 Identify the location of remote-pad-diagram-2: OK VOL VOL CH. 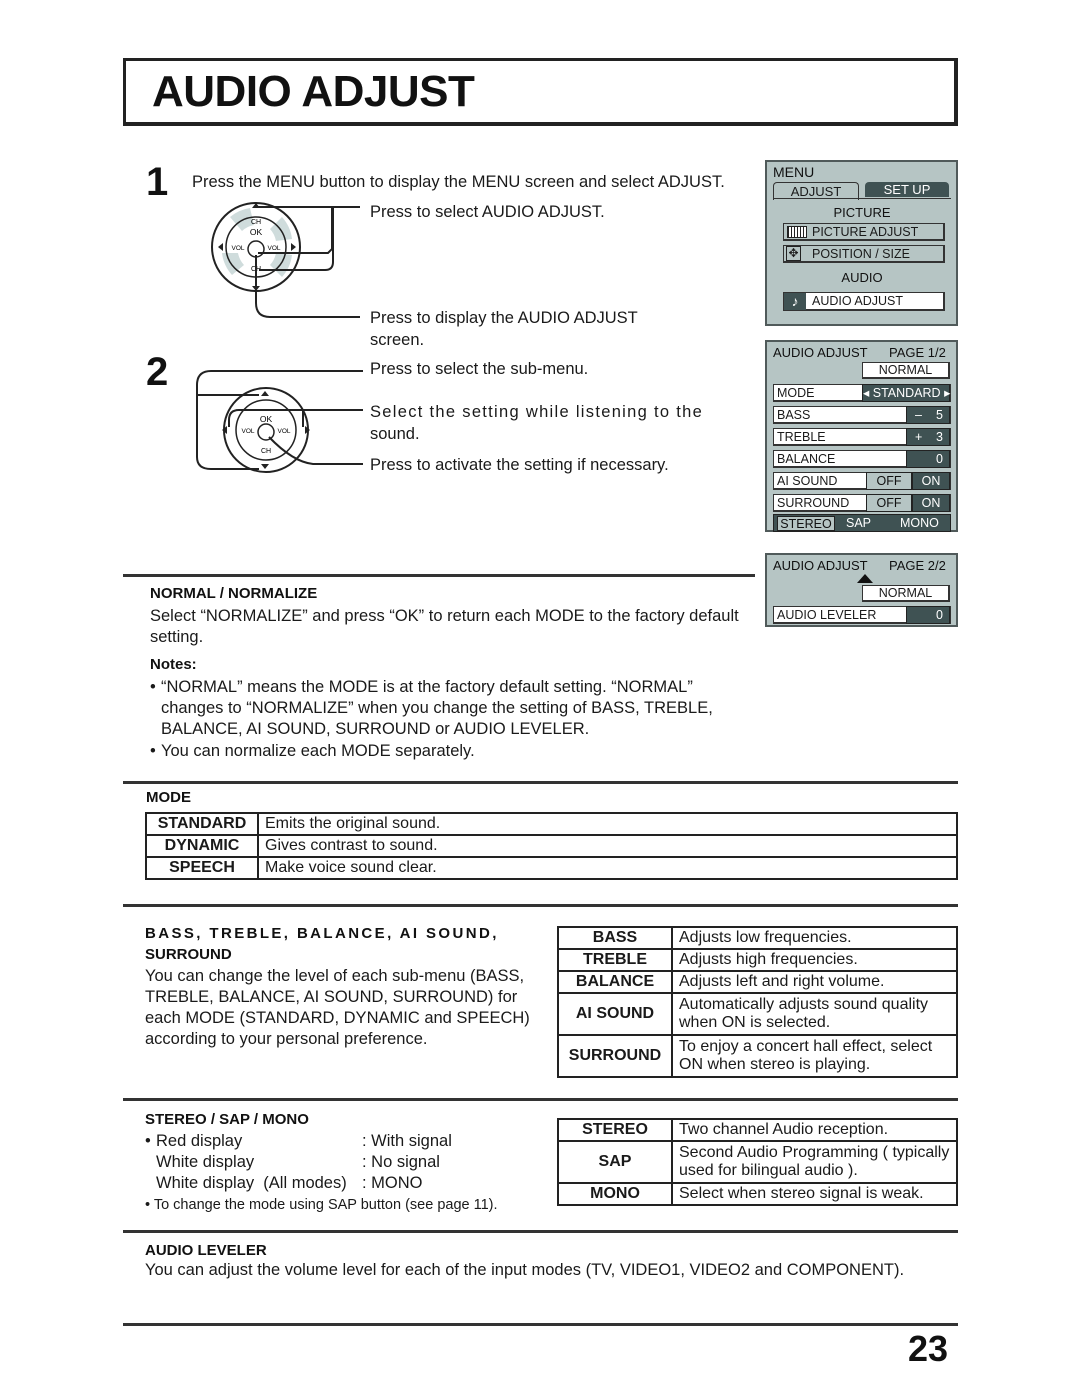
(279, 421).